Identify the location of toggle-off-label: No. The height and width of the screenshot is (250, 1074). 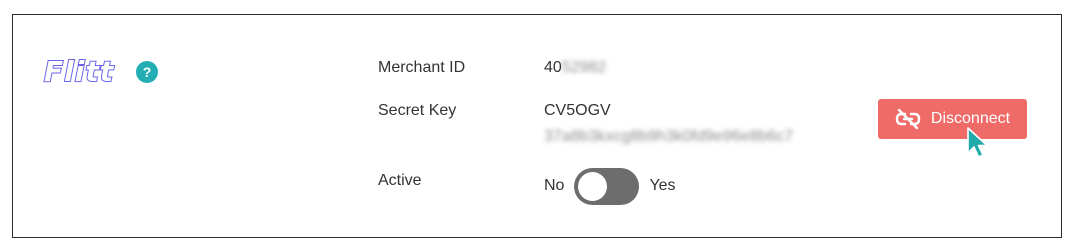
(554, 185).